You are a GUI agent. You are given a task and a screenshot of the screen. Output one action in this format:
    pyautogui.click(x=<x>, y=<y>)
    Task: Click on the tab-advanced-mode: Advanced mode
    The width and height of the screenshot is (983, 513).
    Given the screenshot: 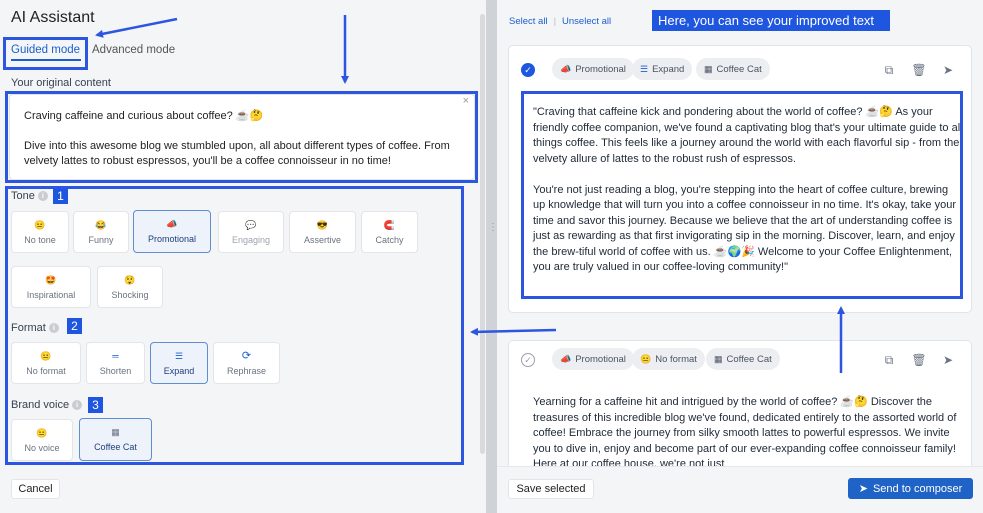 What is the action you would take?
    pyautogui.click(x=133, y=50)
    